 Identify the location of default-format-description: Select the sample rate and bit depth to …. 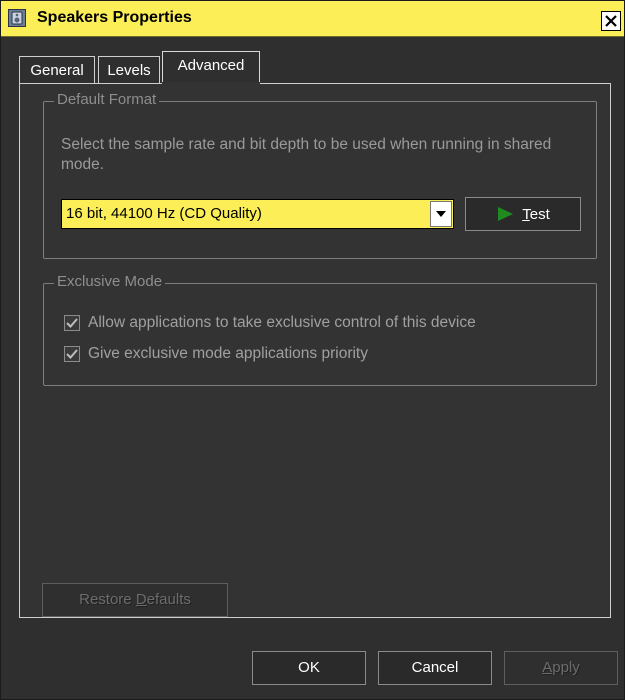
(306, 154).